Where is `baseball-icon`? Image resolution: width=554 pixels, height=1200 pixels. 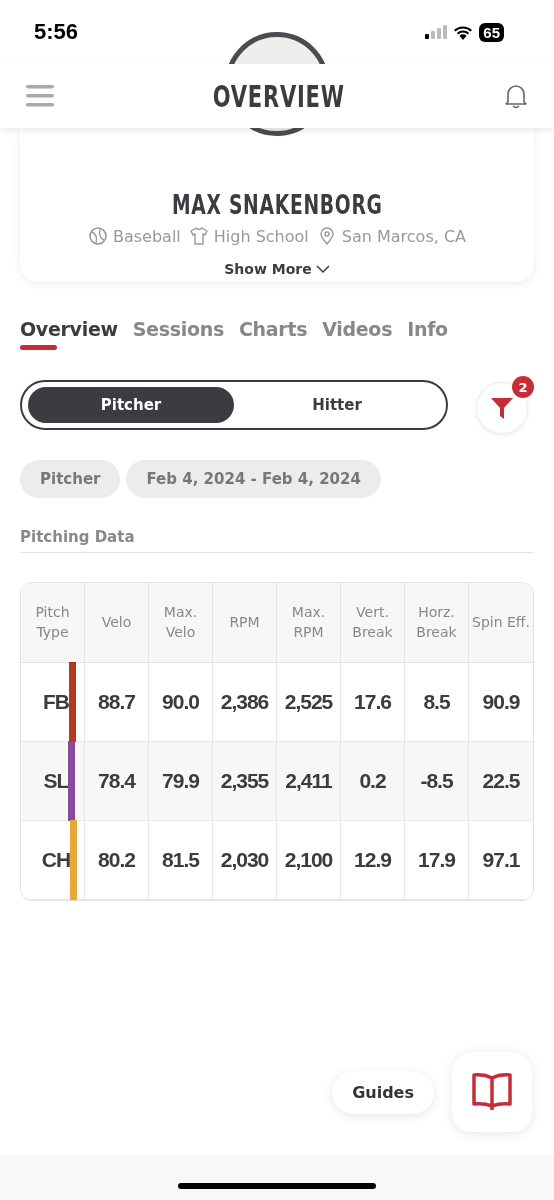 baseball-icon is located at coordinates (98, 236).